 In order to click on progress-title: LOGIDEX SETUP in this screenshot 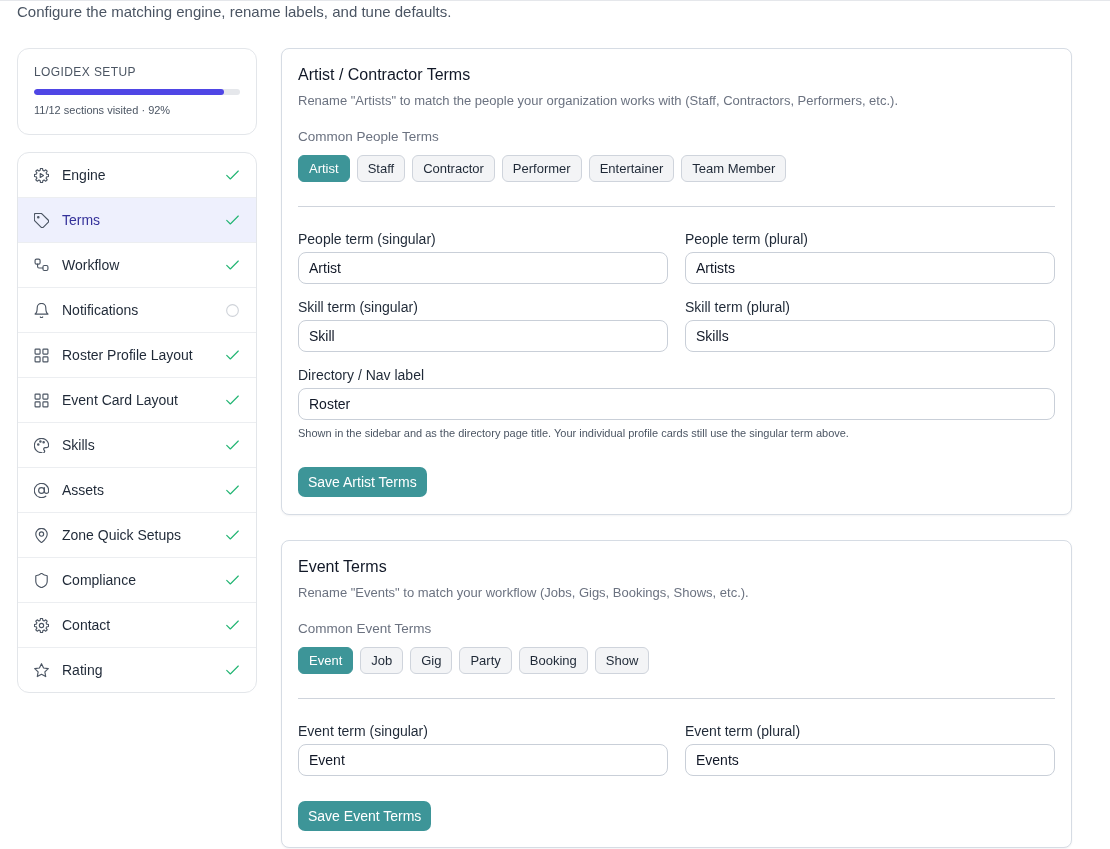, I will do `click(85, 72)`.